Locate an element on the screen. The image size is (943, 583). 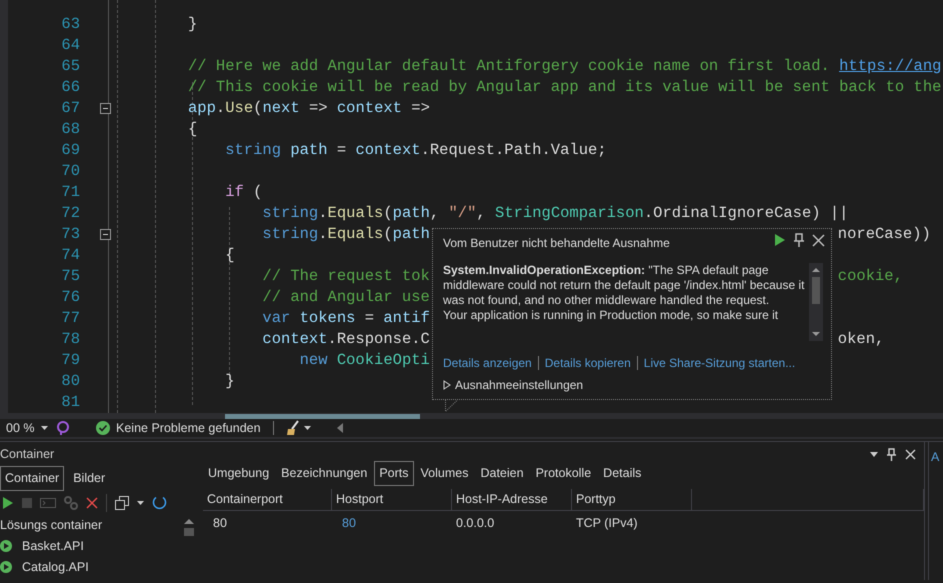
line-number: 79 is located at coordinates (70, 360).